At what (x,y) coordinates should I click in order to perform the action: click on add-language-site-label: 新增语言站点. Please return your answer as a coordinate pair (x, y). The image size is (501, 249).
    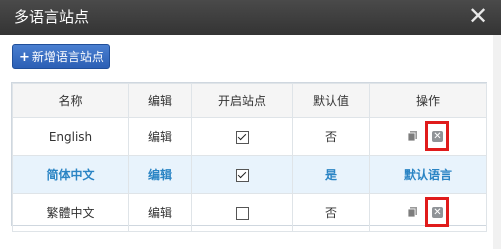
    Looking at the image, I should click on (67, 57).